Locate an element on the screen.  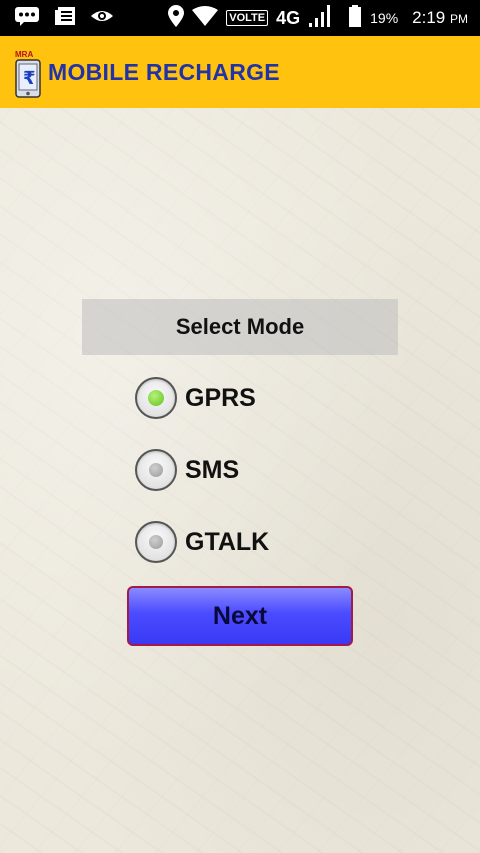
app-header: MRA ₹ MOBILE RECHARGE is located at coordinates (240, 72).